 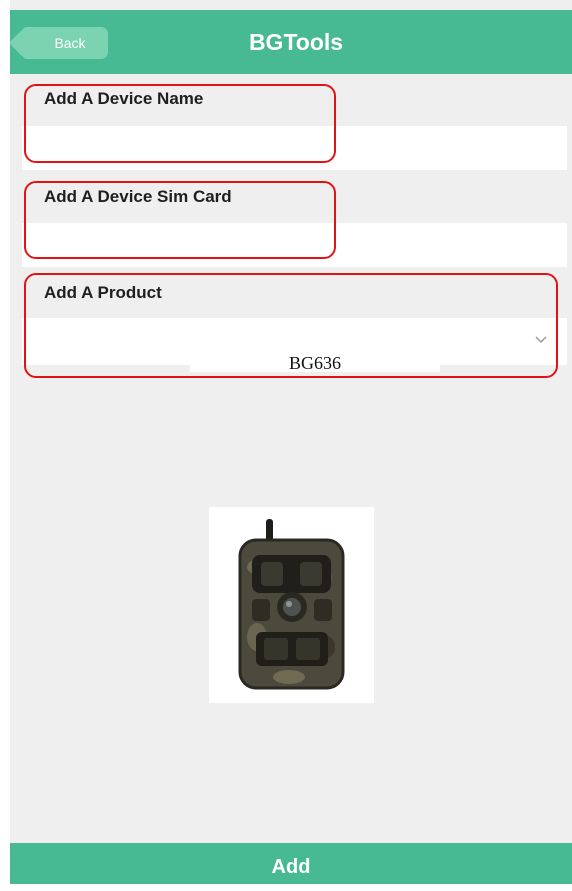 What do you see at coordinates (291, 863) in the screenshot?
I see `add-button: Add` at bounding box center [291, 863].